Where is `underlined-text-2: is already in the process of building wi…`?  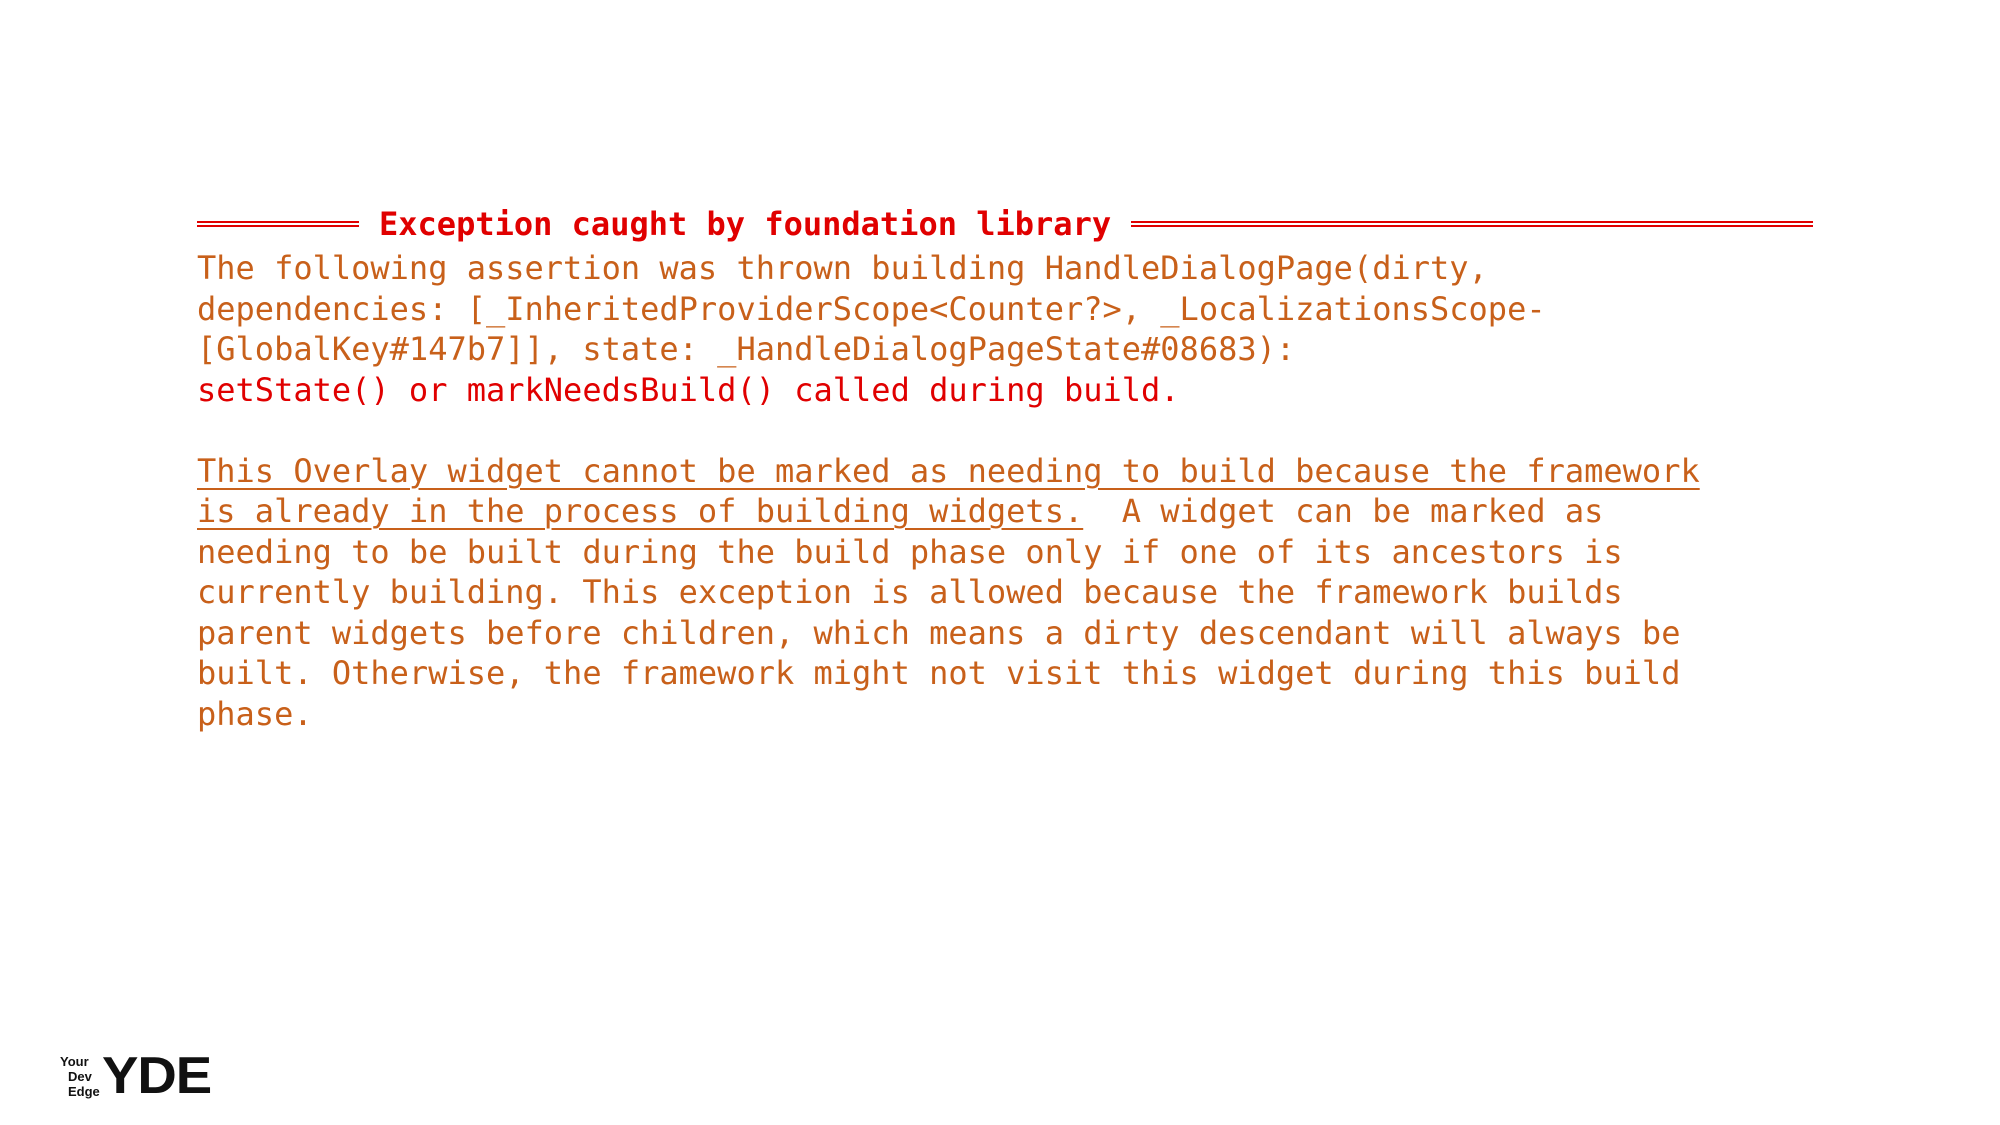
underlined-text-2: is already in the process of building wi… is located at coordinates (640, 511).